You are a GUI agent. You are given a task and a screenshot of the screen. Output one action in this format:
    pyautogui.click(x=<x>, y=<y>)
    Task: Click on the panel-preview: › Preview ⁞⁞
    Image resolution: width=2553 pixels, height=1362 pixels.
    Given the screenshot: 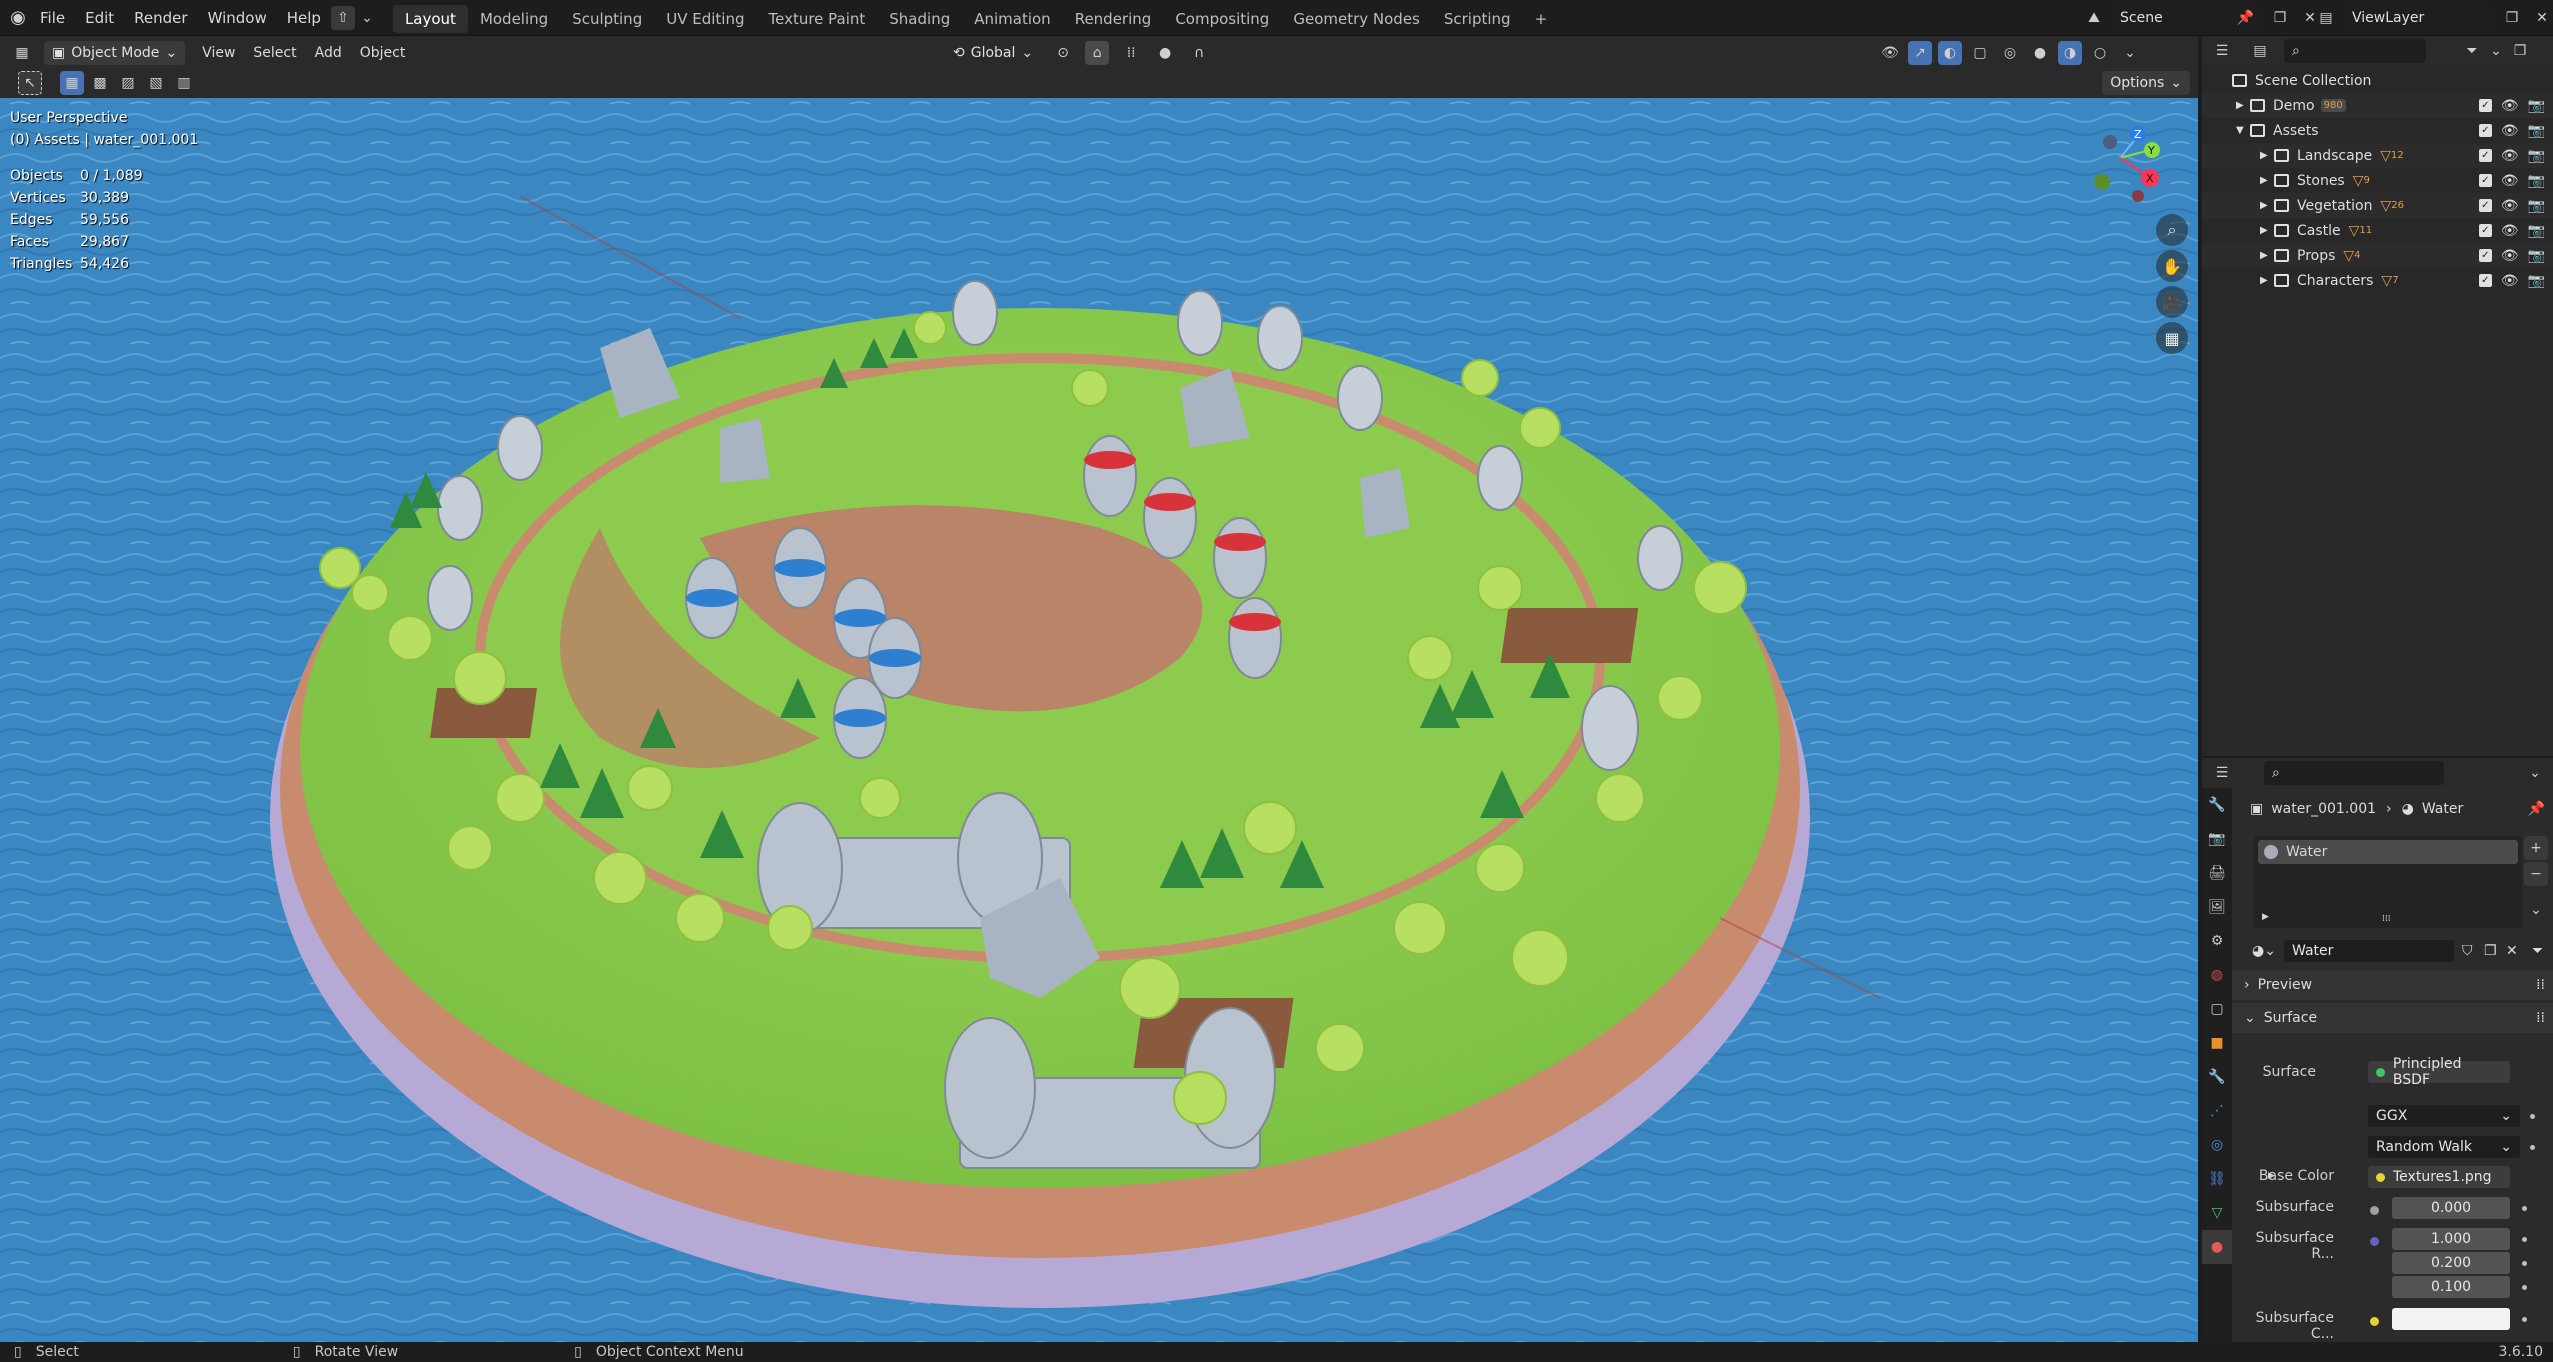 What is the action you would take?
    pyautogui.click(x=2392, y=985)
    